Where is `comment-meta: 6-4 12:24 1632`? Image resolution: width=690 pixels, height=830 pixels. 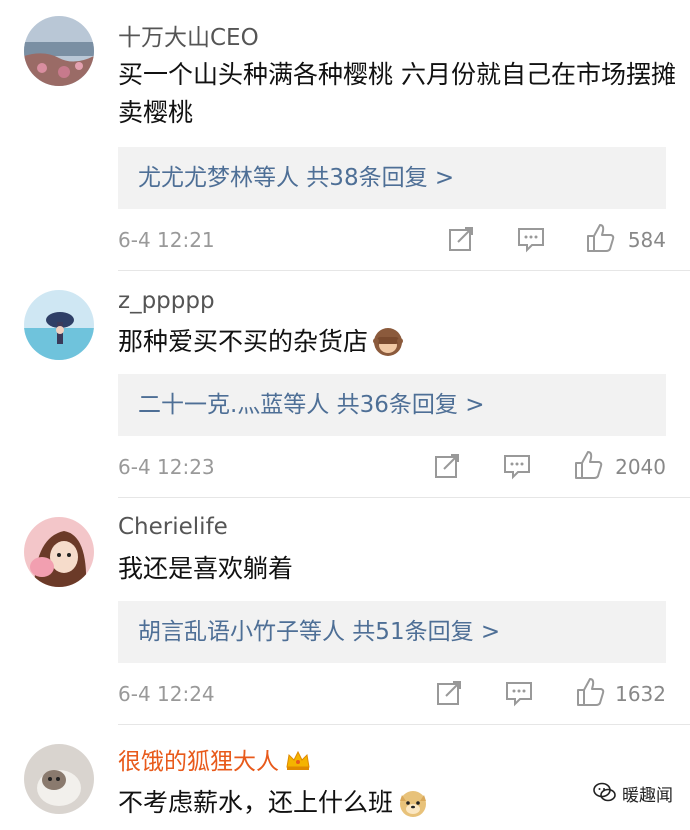 comment-meta: 6-4 12:24 1632 is located at coordinates (345, 694).